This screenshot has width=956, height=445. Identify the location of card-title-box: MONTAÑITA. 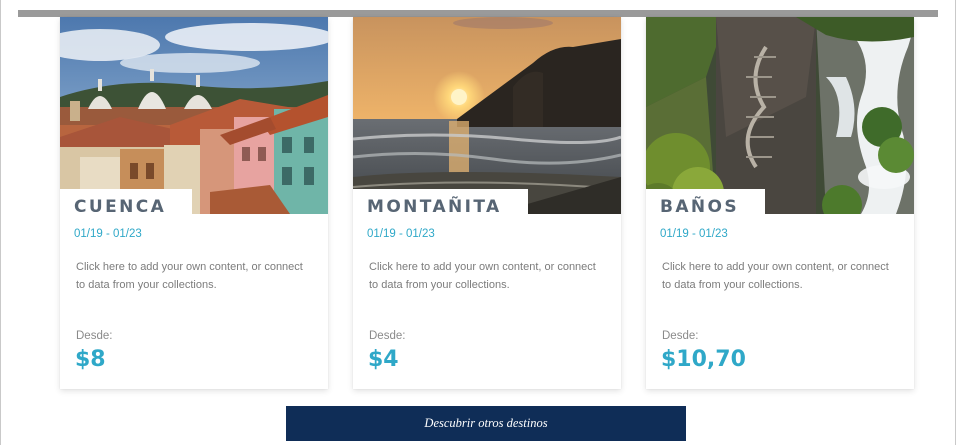
(440, 204).